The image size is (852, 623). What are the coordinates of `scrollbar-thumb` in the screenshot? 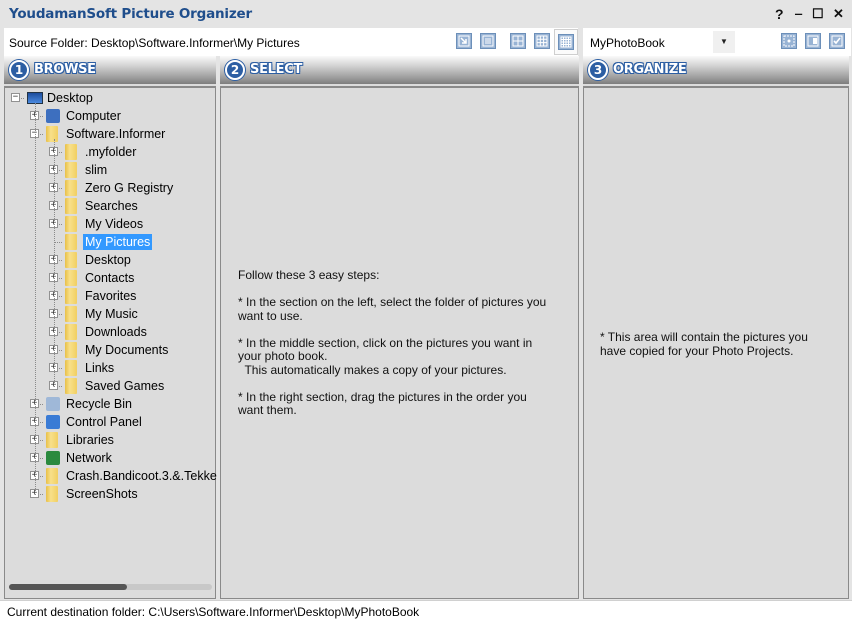 It's located at (68, 587).